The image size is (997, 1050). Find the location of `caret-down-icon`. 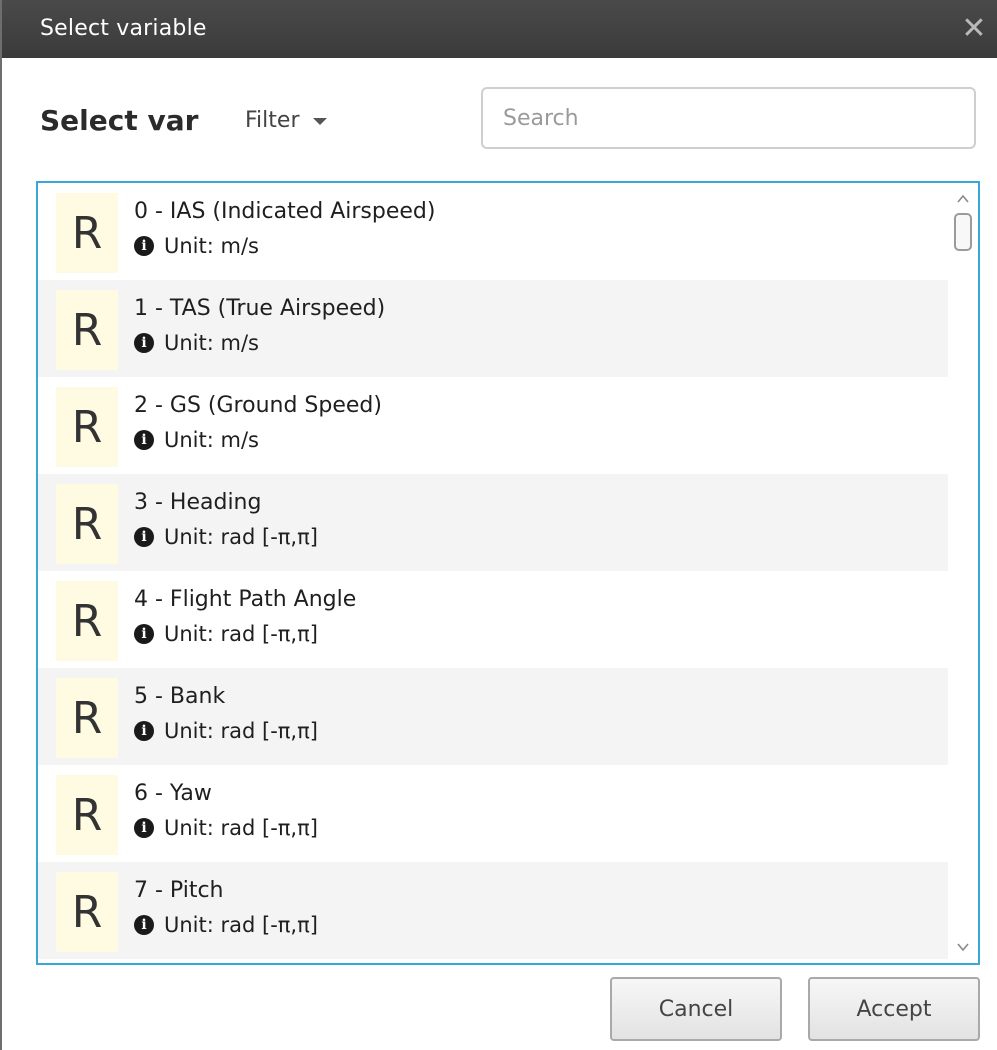

caret-down-icon is located at coordinates (320, 121).